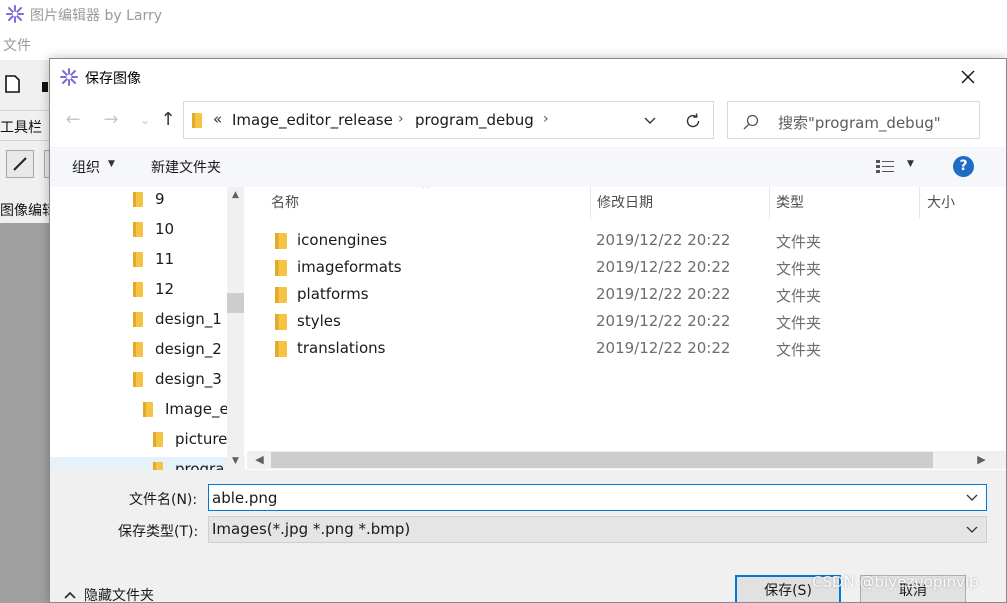  Describe the element at coordinates (113, 79) in the screenshot. I see `dialog-title: 保存图像` at that location.